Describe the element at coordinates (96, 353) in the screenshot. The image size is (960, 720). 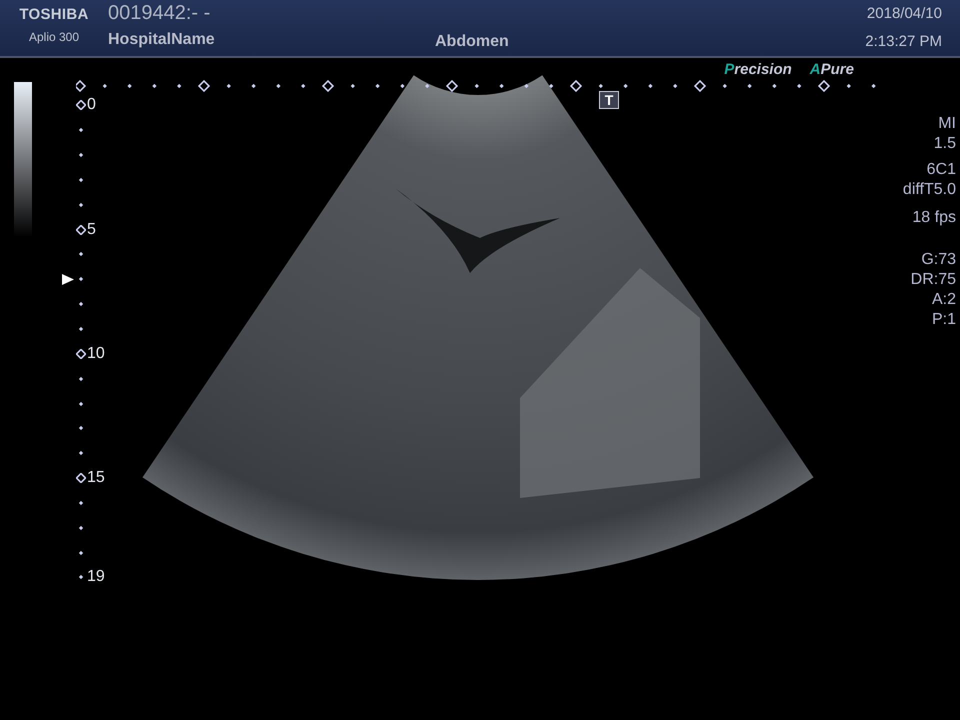
I see `depth-label: 10` at that location.